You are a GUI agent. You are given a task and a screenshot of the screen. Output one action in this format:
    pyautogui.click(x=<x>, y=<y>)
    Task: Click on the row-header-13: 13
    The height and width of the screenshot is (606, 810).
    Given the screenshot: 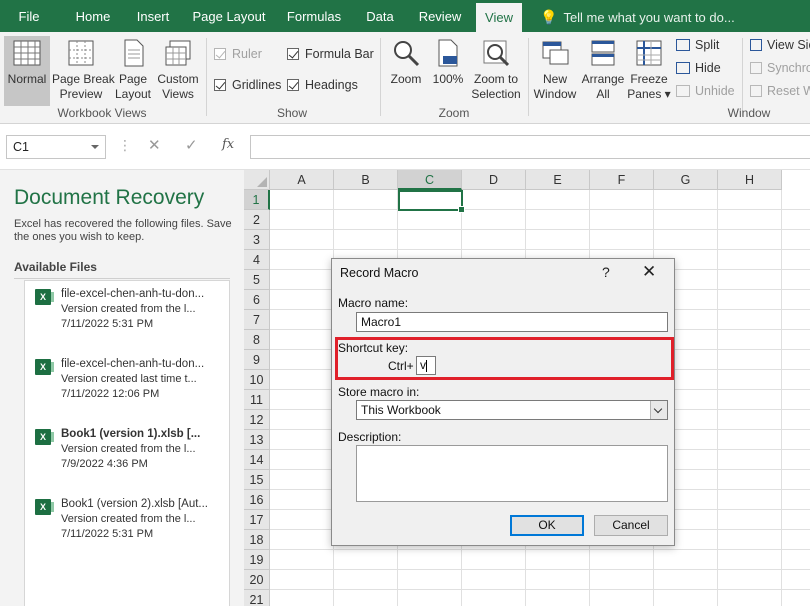 What is the action you would take?
    pyautogui.click(x=257, y=440)
    